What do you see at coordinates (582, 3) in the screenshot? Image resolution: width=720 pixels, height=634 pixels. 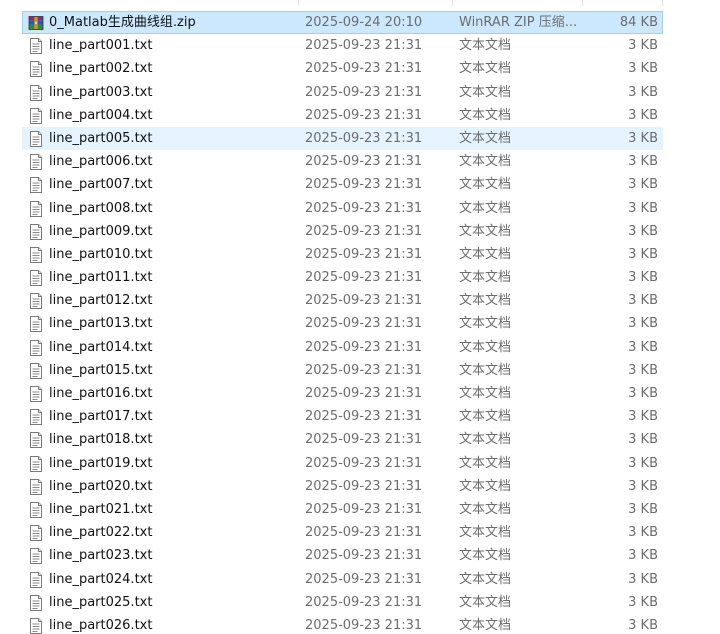 I see `column-divider-type` at bounding box center [582, 3].